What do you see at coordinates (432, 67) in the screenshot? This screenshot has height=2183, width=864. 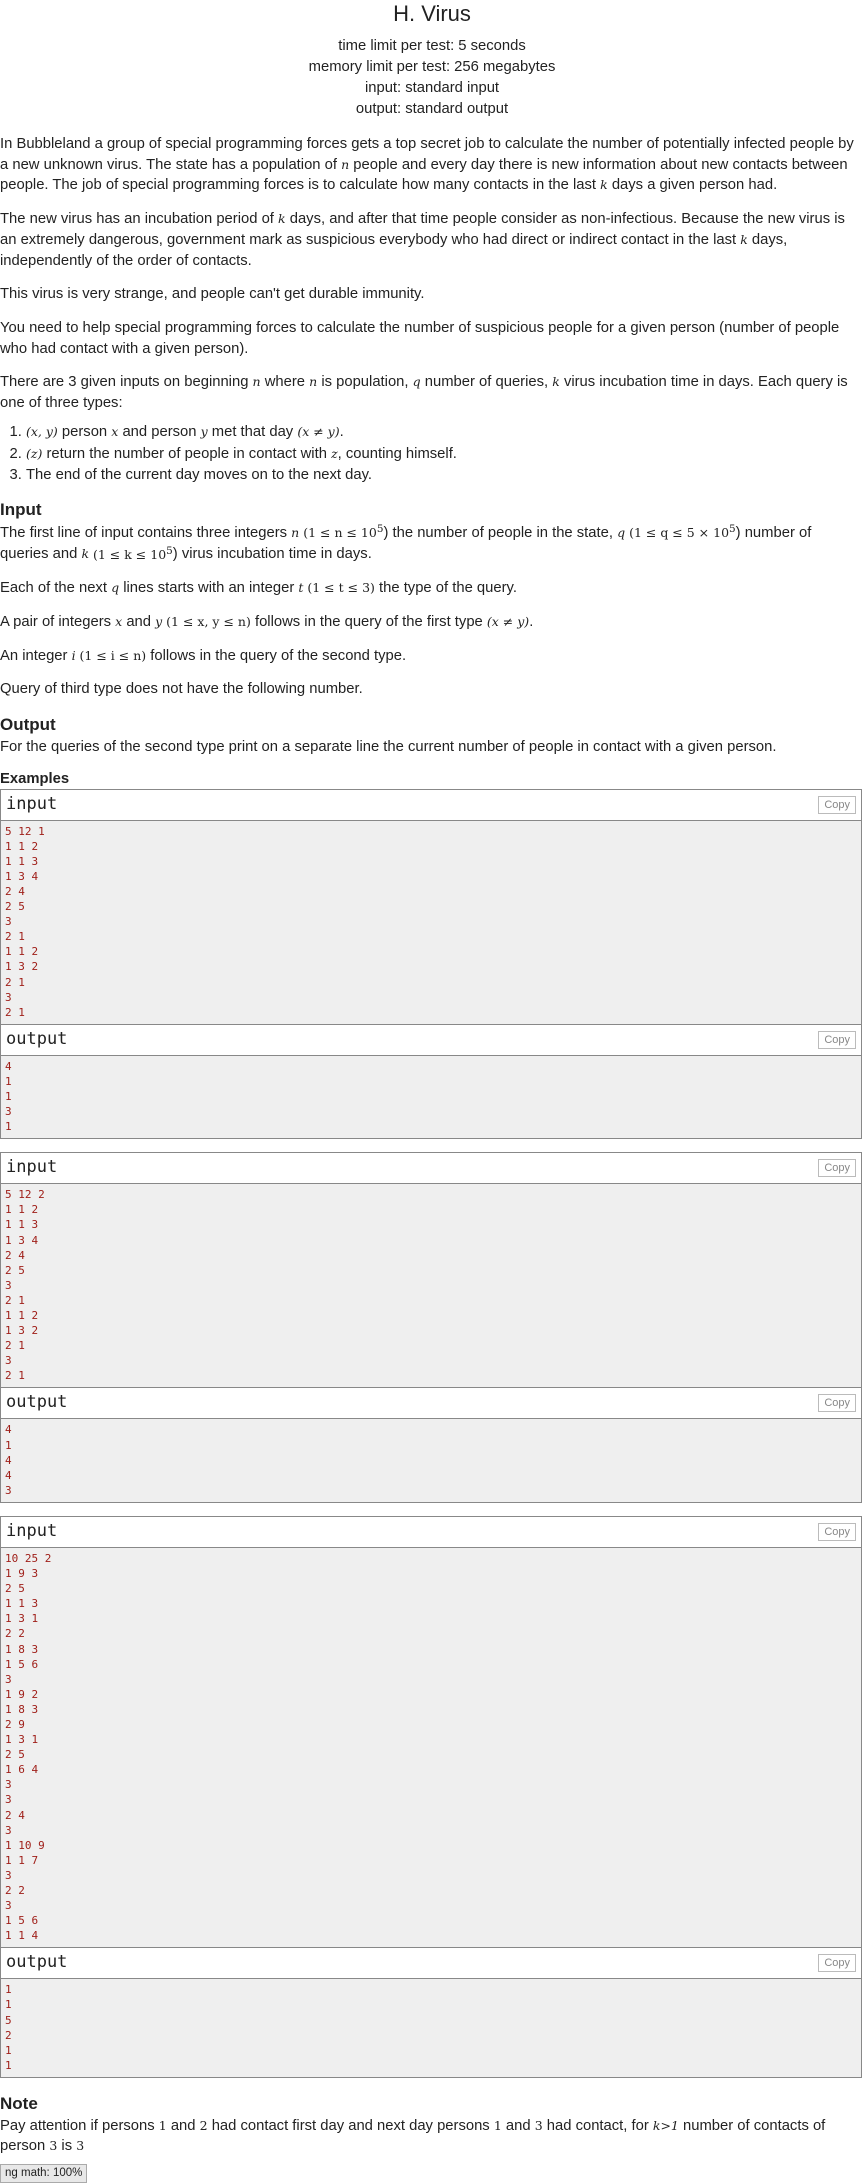 I see `memory-limit: memory limit per test: 256 megabytes` at bounding box center [432, 67].